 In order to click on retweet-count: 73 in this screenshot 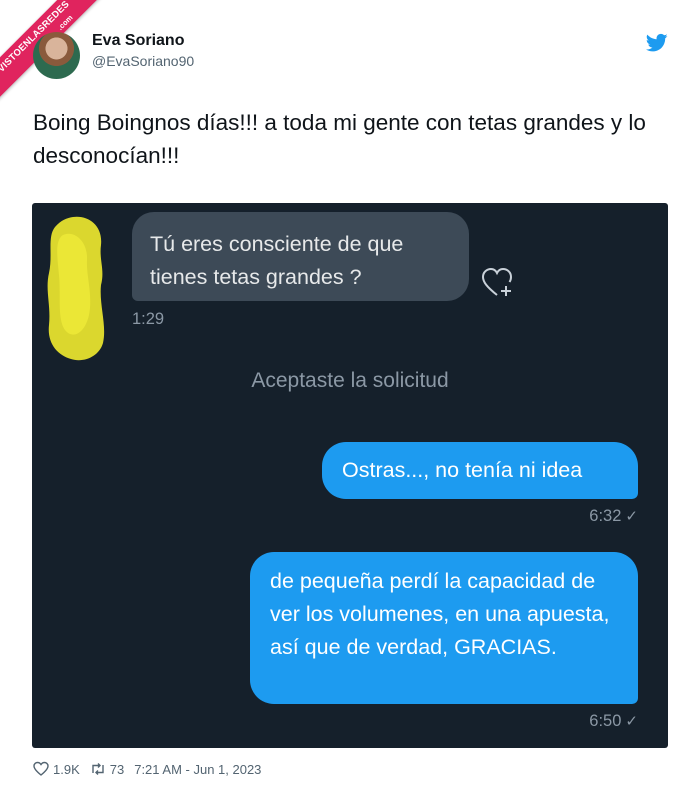, I will do `click(117, 769)`.